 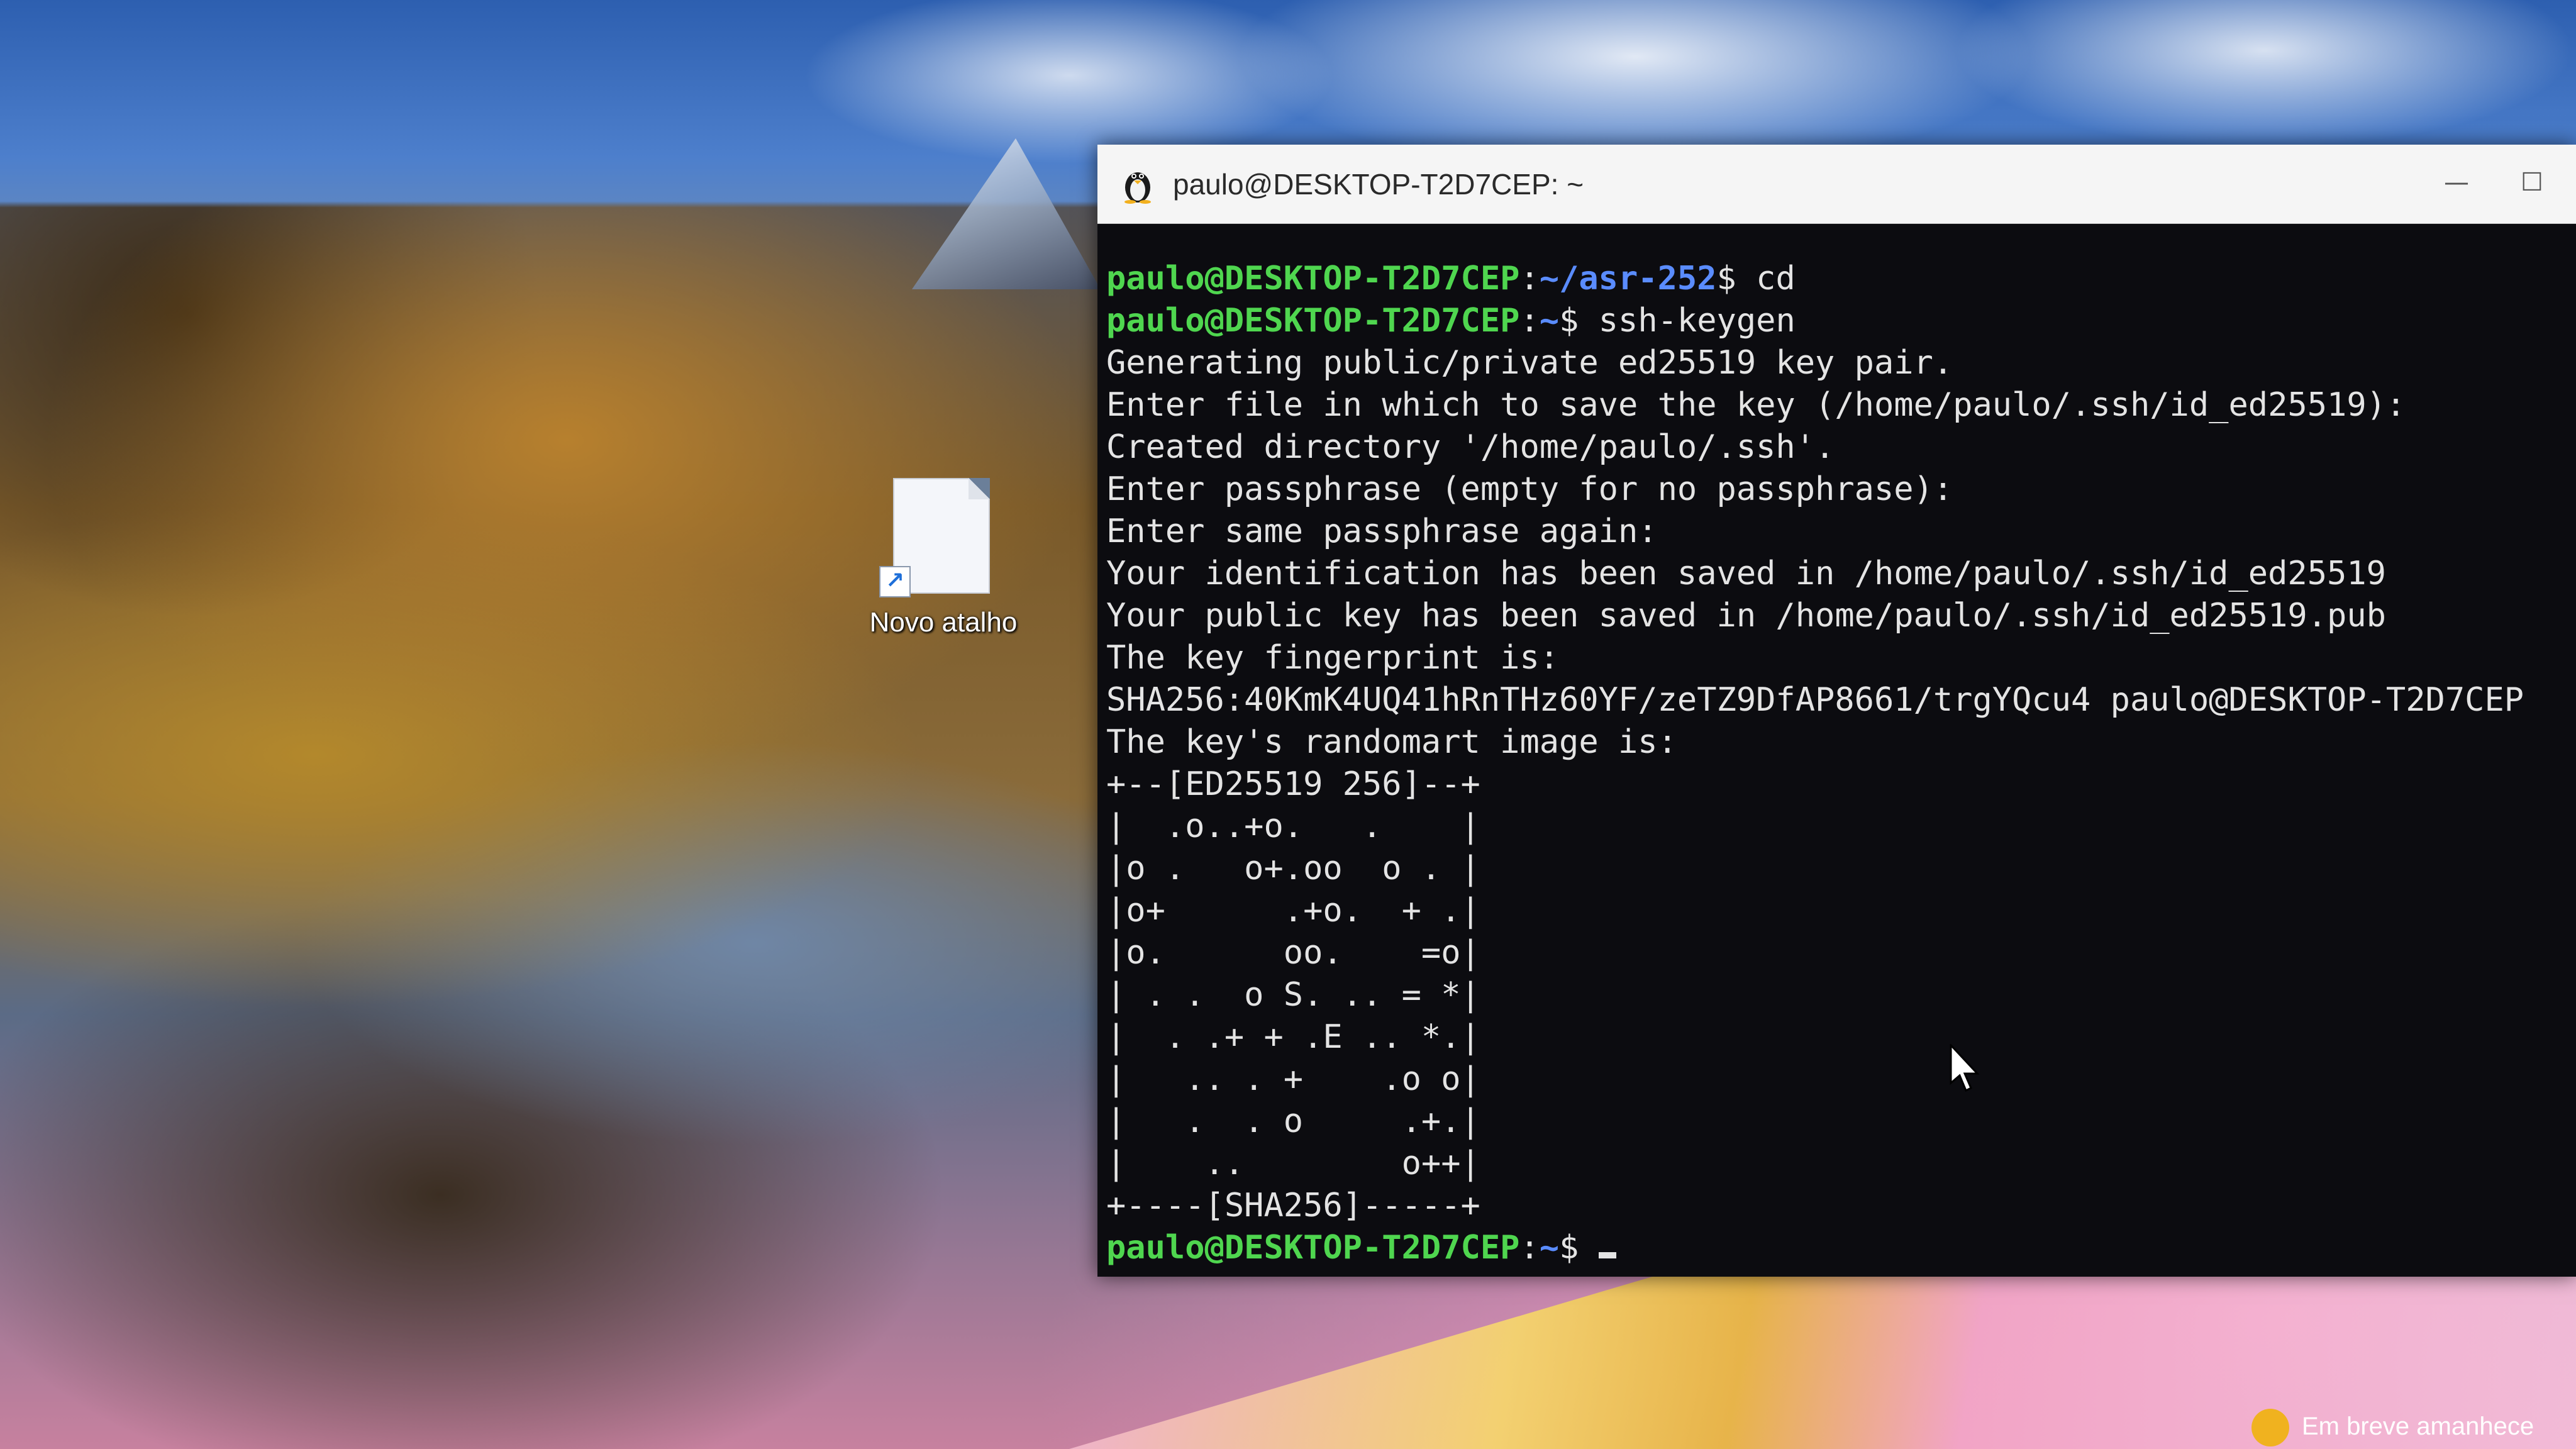 I want to click on prompt-command: cd, so click(x=1776, y=278).